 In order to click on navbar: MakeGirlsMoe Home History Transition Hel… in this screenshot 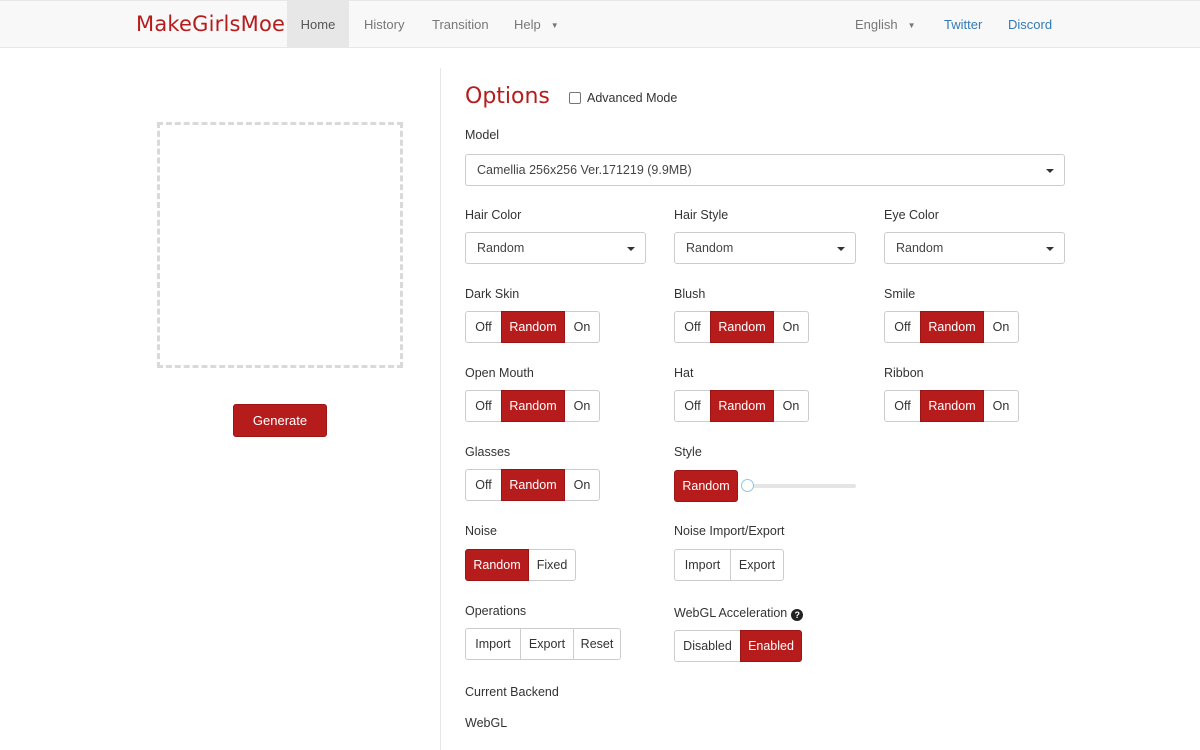, I will do `click(600, 24)`.